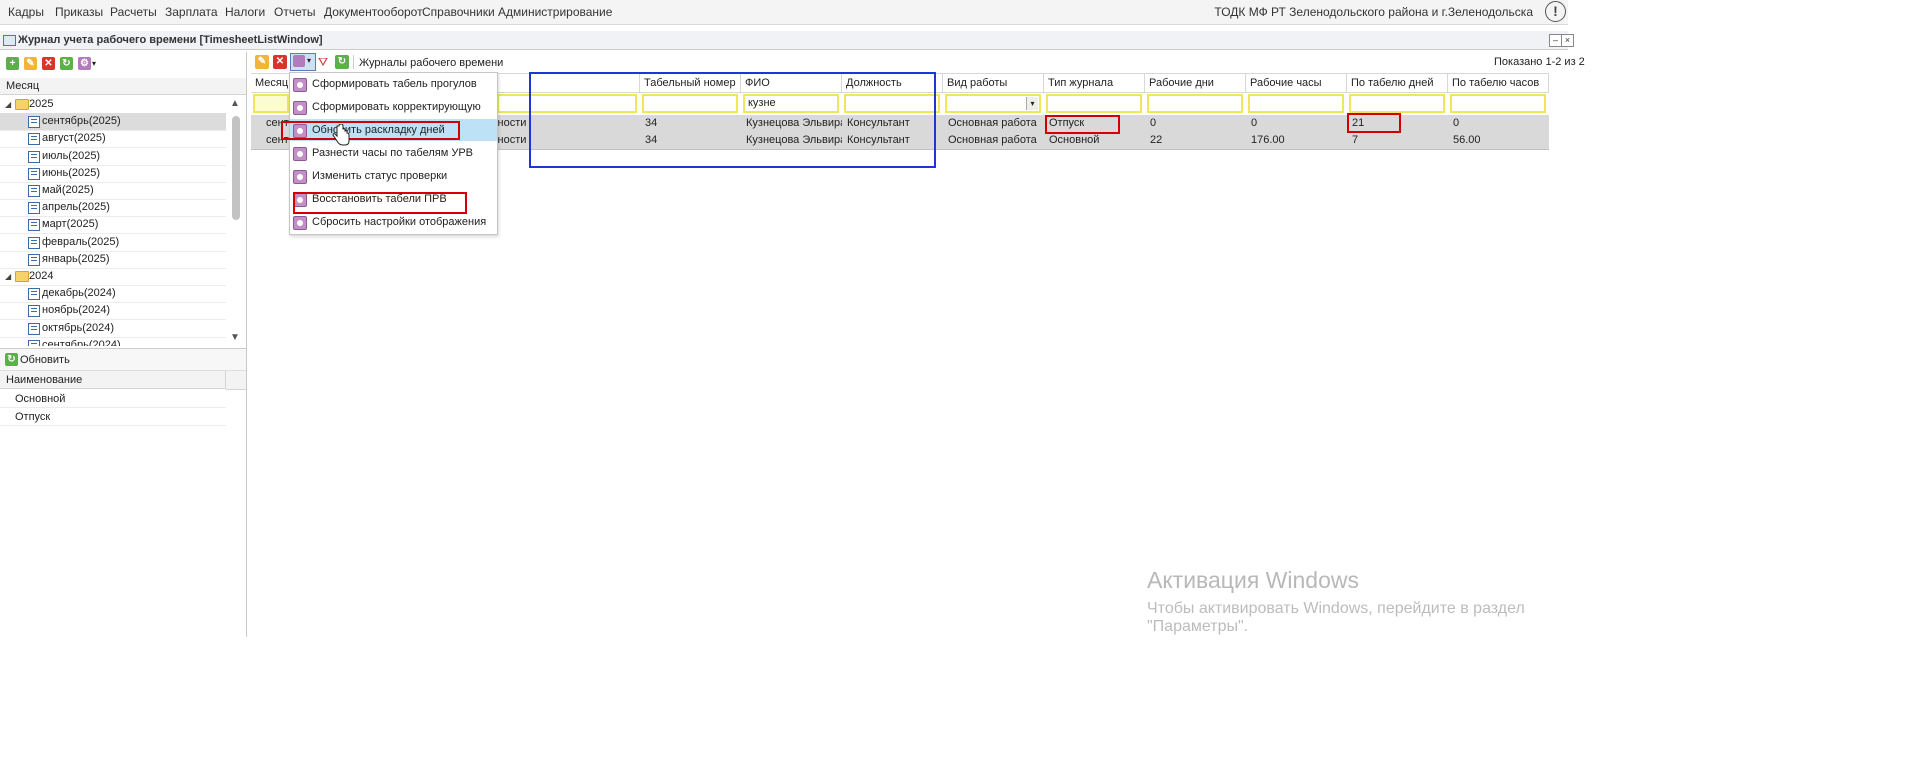 This screenshot has width=1910, height=776. I want to click on actions-dropdown-button: ▾, so click(303, 62).